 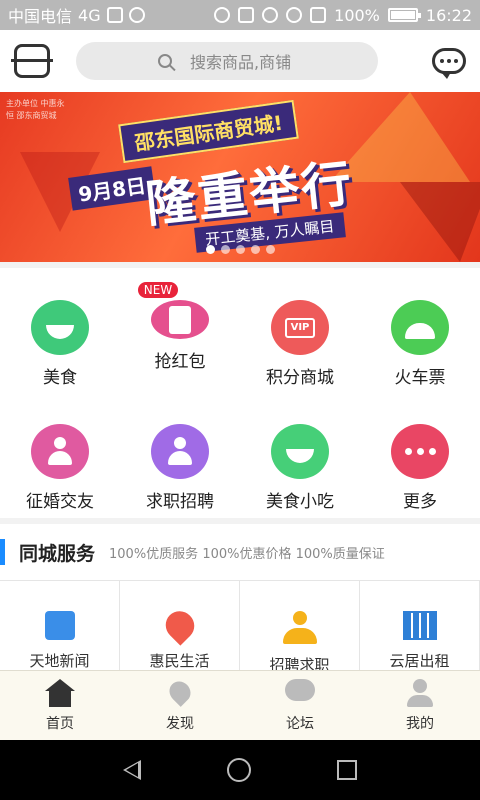 I want to click on category-item: VIP 积分商城, so click(x=300, y=328).